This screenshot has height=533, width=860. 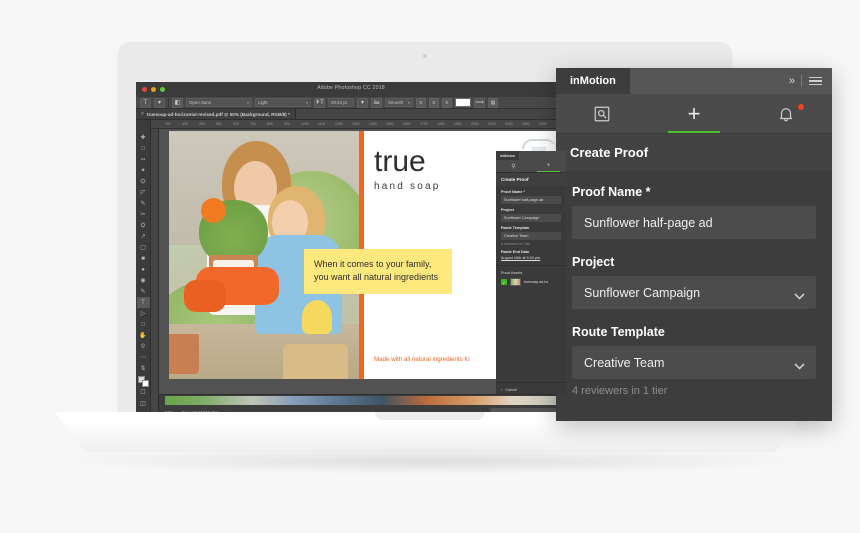 What do you see at coordinates (531, 200) in the screenshot?
I see `mini-value: Sunflower half-page ad` at bounding box center [531, 200].